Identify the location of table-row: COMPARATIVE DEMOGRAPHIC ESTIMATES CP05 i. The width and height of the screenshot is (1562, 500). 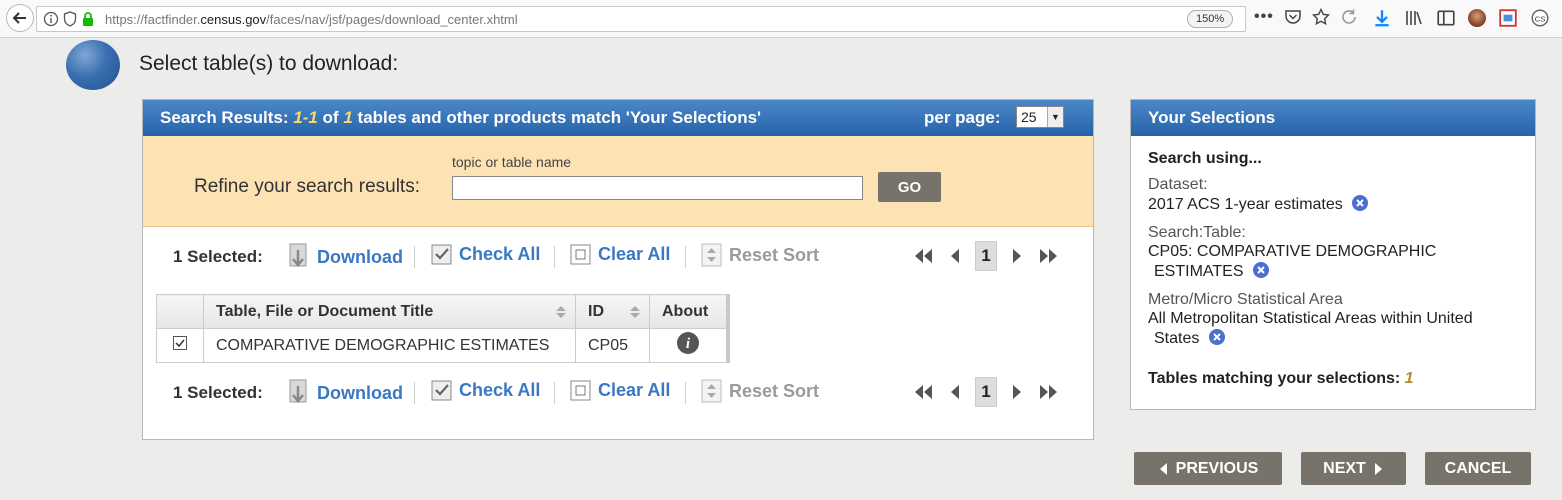
(442, 345).